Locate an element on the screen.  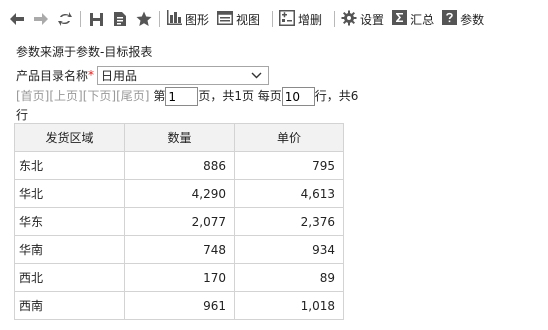
param-row: 产品目录名称 * 日用品 is located at coordinates (143, 75).